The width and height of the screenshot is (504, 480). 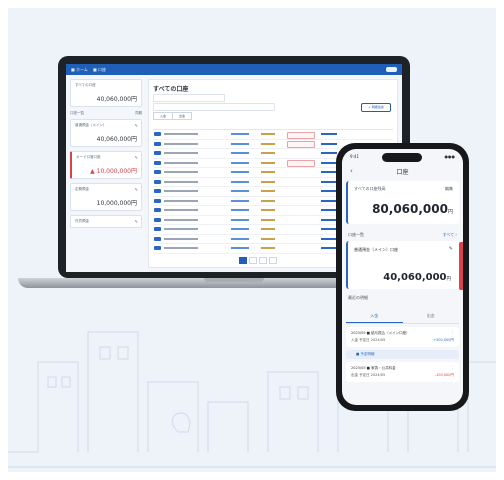 I want to click on detail-tabs: 入金 出金, so click(x=402, y=317).